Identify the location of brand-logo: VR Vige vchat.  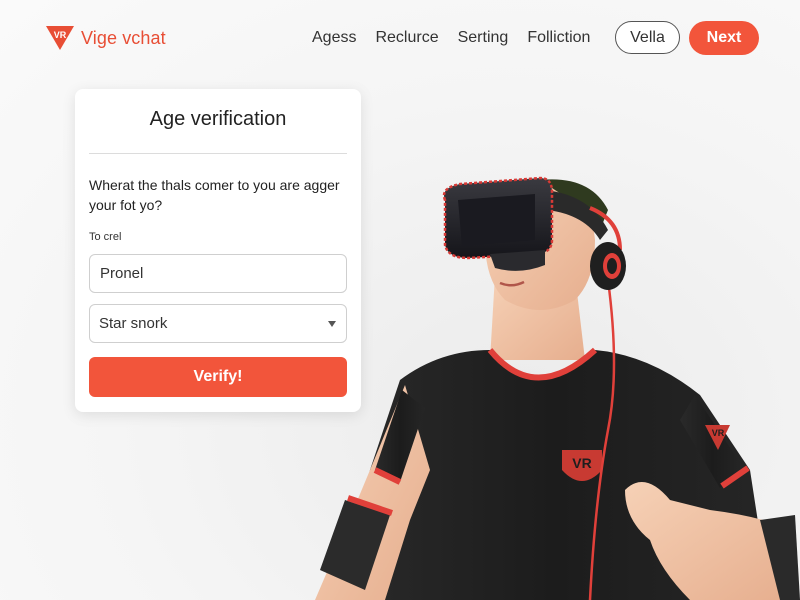
(105, 38).